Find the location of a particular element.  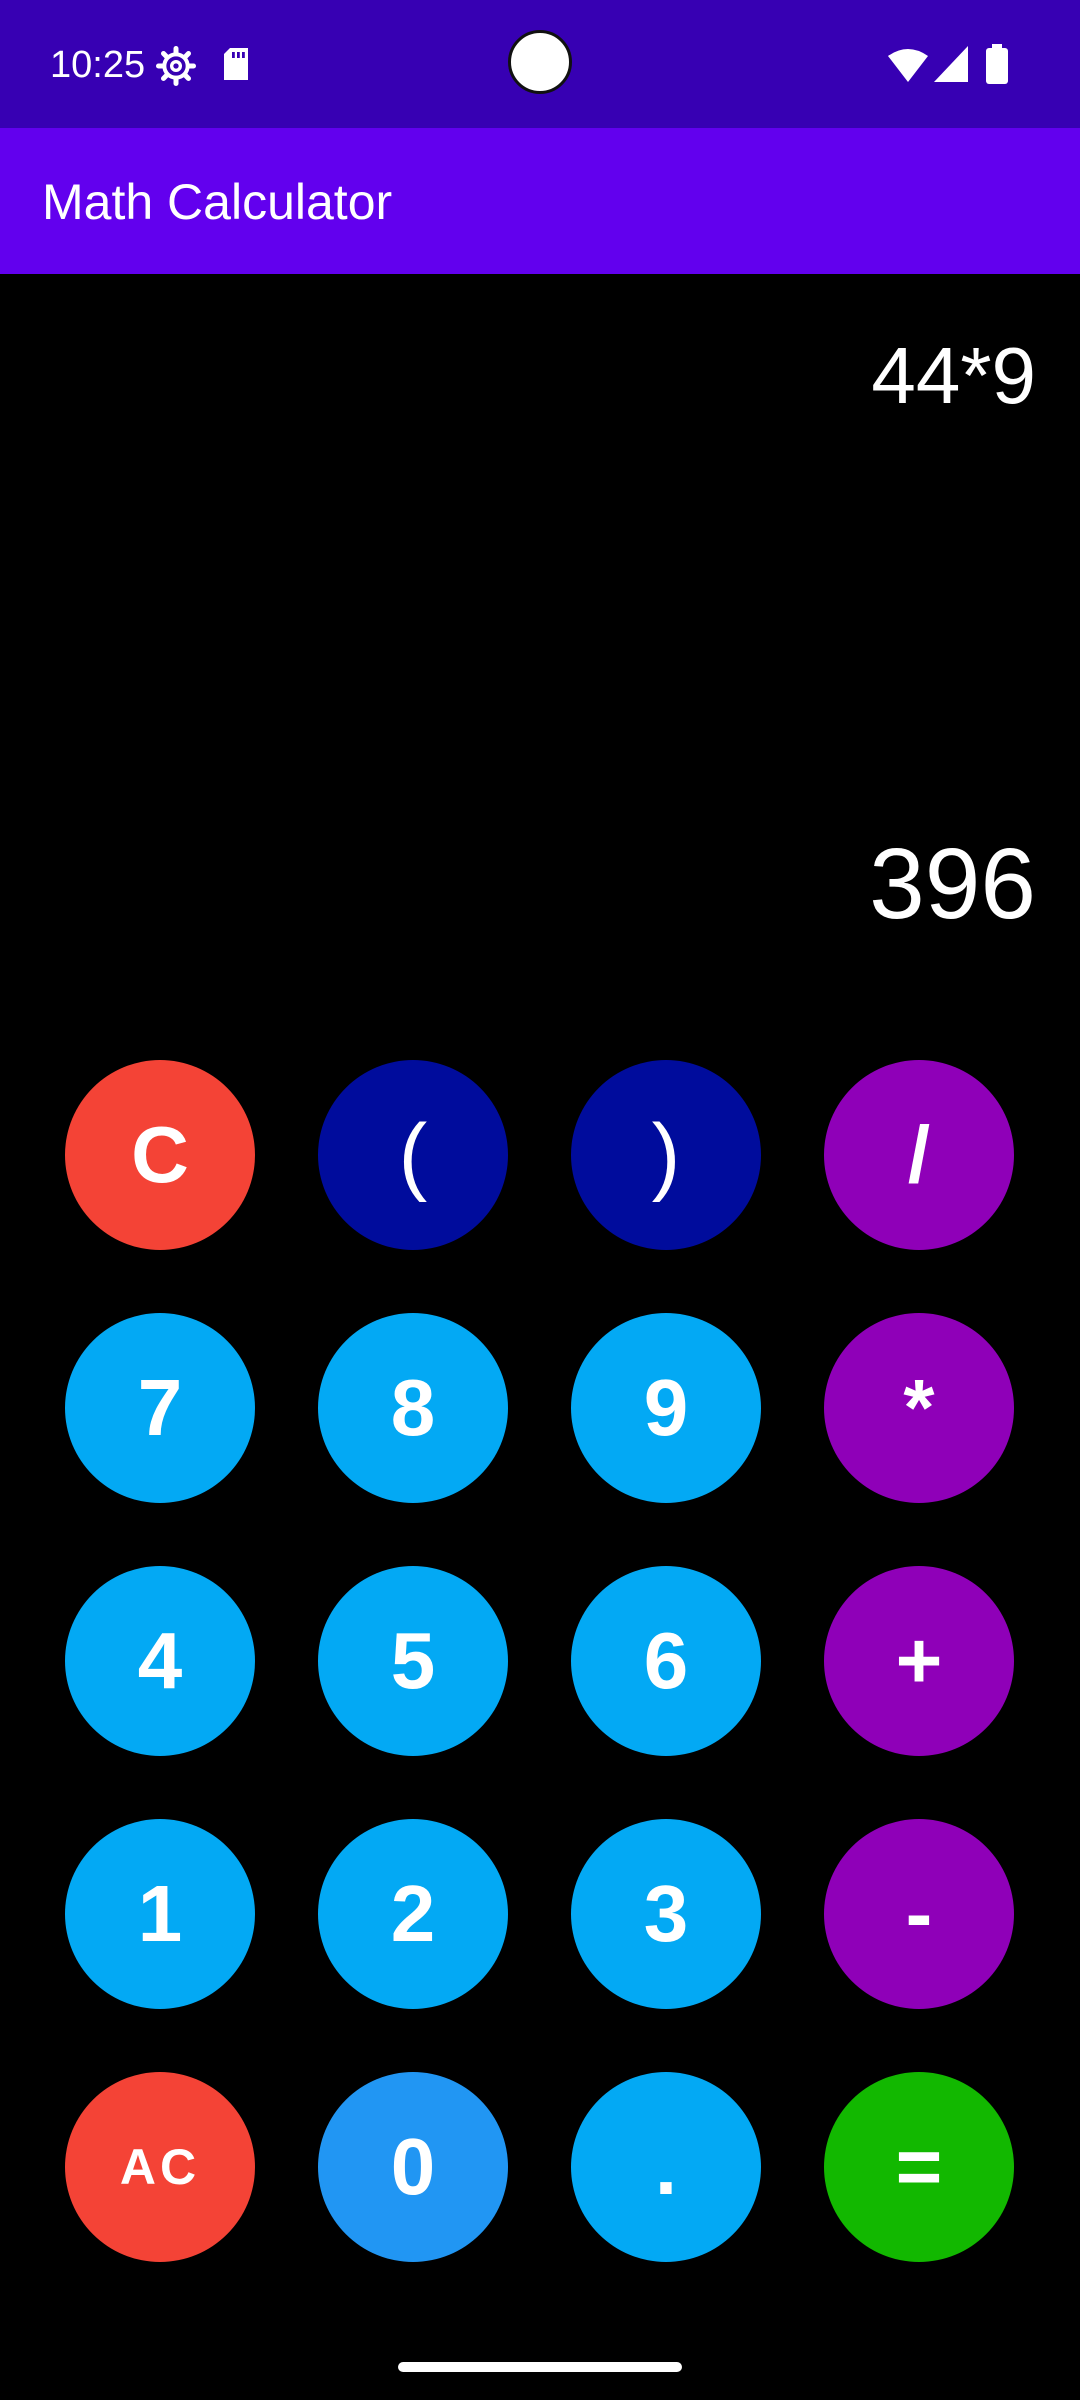

equals-button: = is located at coordinates (919, 2167).